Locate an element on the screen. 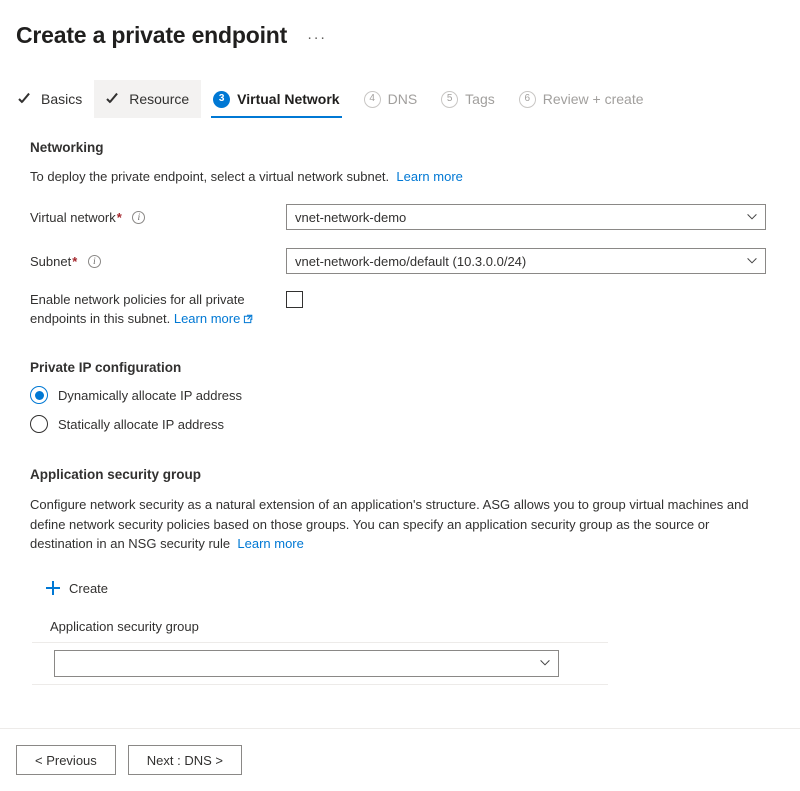  asg-create-button: Create is located at coordinates (77, 588).